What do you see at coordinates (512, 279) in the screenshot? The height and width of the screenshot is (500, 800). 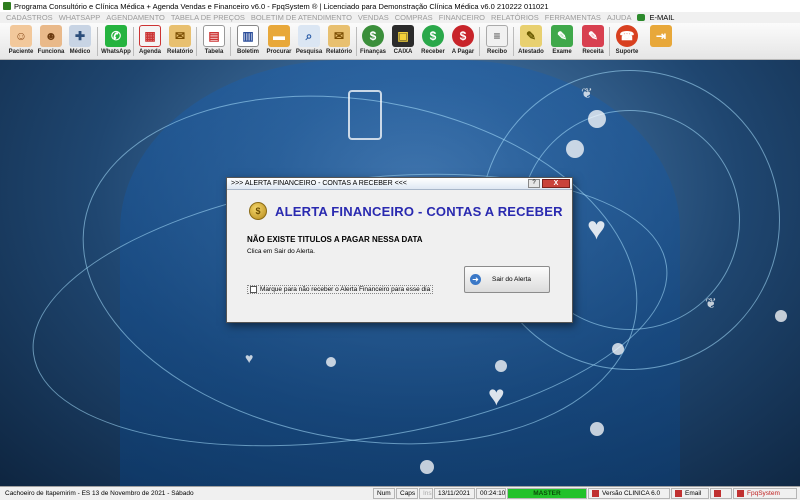 I see `exit-alert-label: Sair do Alerta` at bounding box center [512, 279].